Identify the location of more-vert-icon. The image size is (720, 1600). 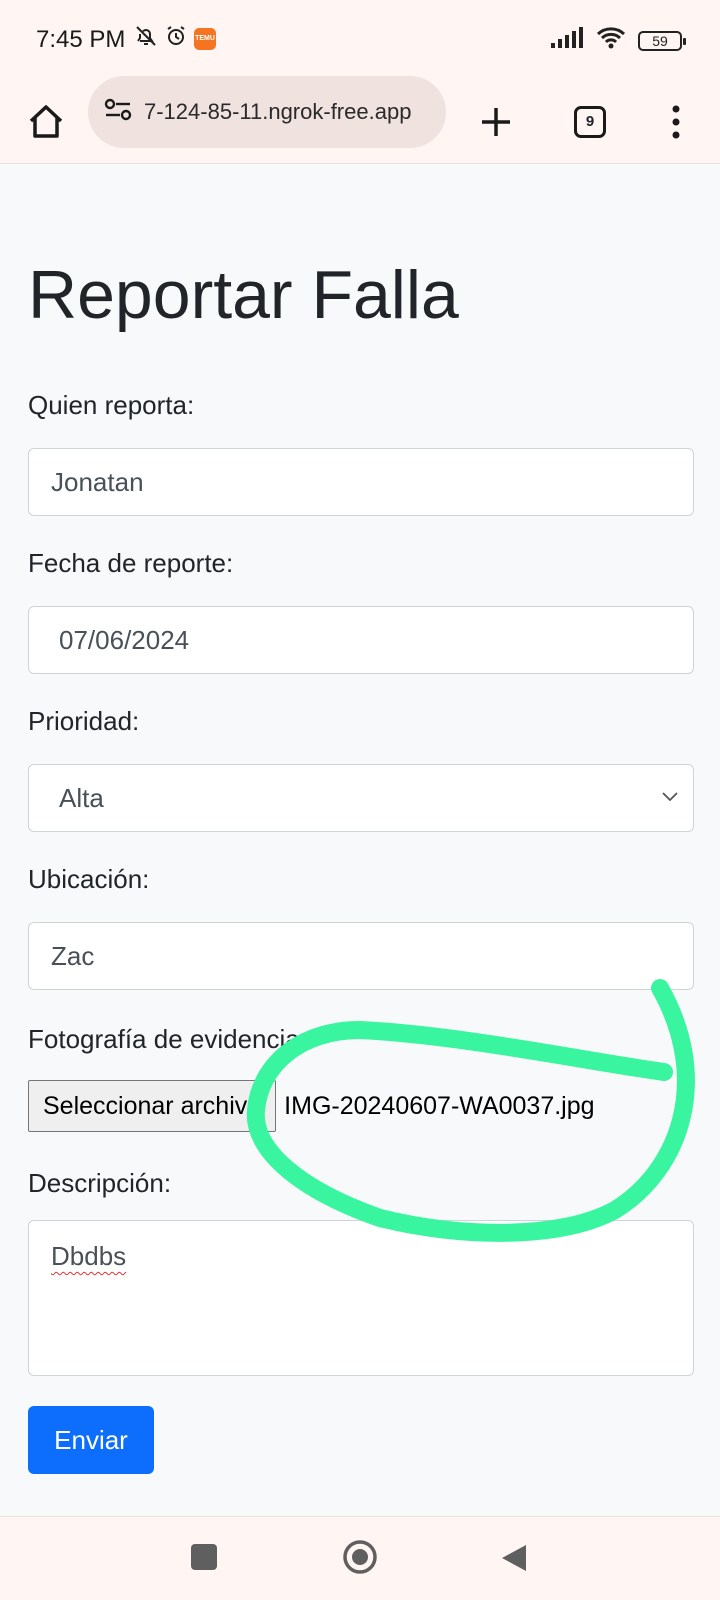
(676, 122).